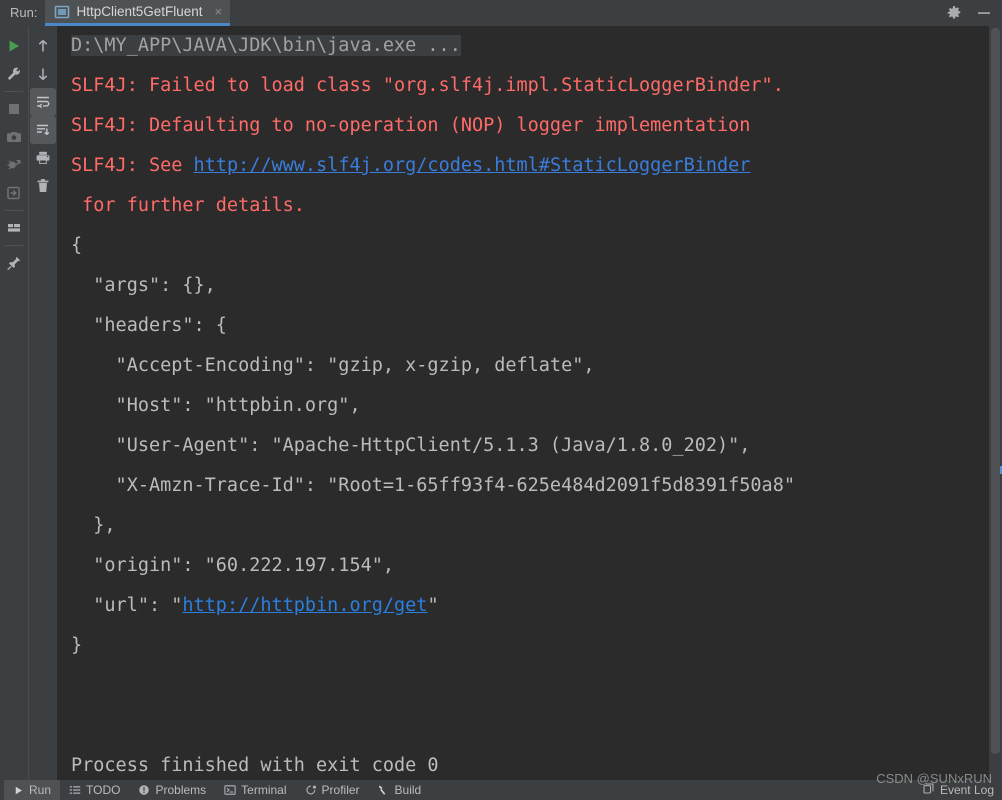 The image size is (1002, 800). I want to click on event-log-icon, so click(928, 790).